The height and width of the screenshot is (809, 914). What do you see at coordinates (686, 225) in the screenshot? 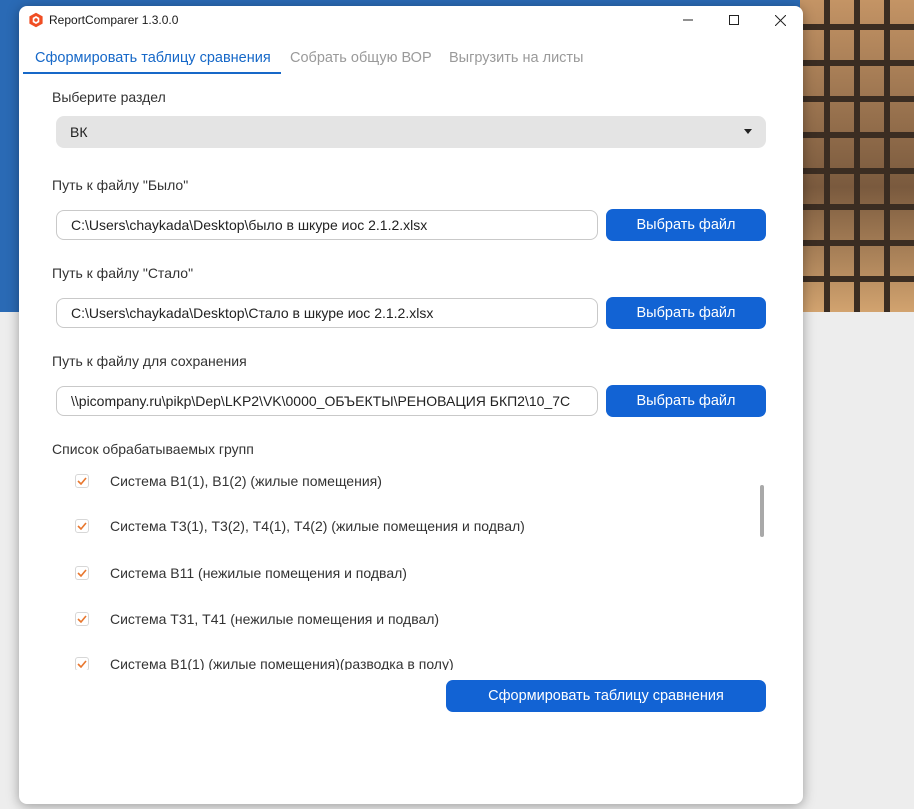
I see `file-before-browse-button: Выбрать файл` at bounding box center [686, 225].